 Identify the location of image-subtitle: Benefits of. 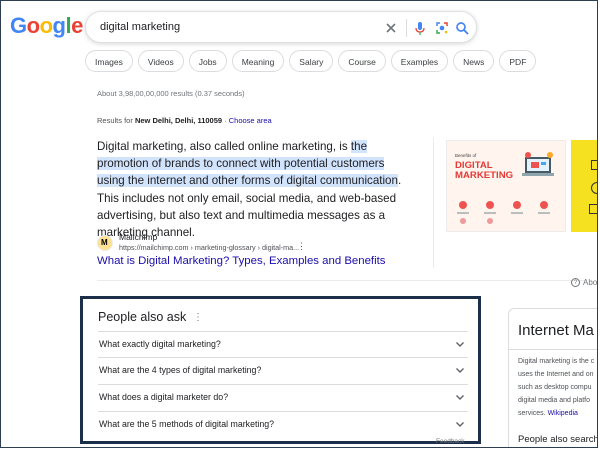
(466, 155).